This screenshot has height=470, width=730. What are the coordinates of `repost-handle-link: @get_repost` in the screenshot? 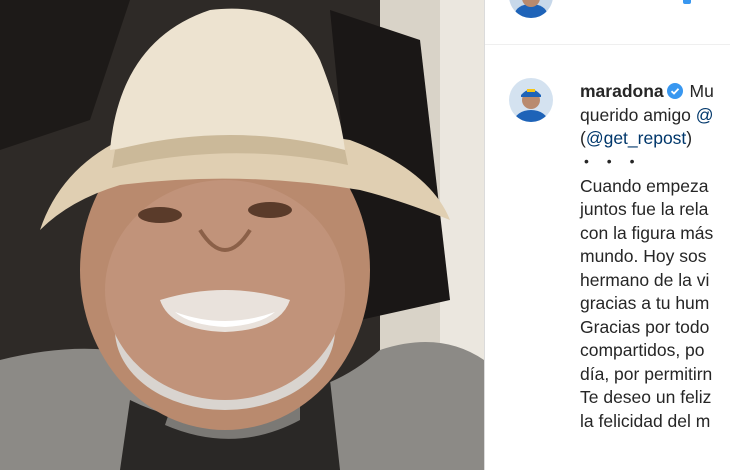 It's located at (636, 138).